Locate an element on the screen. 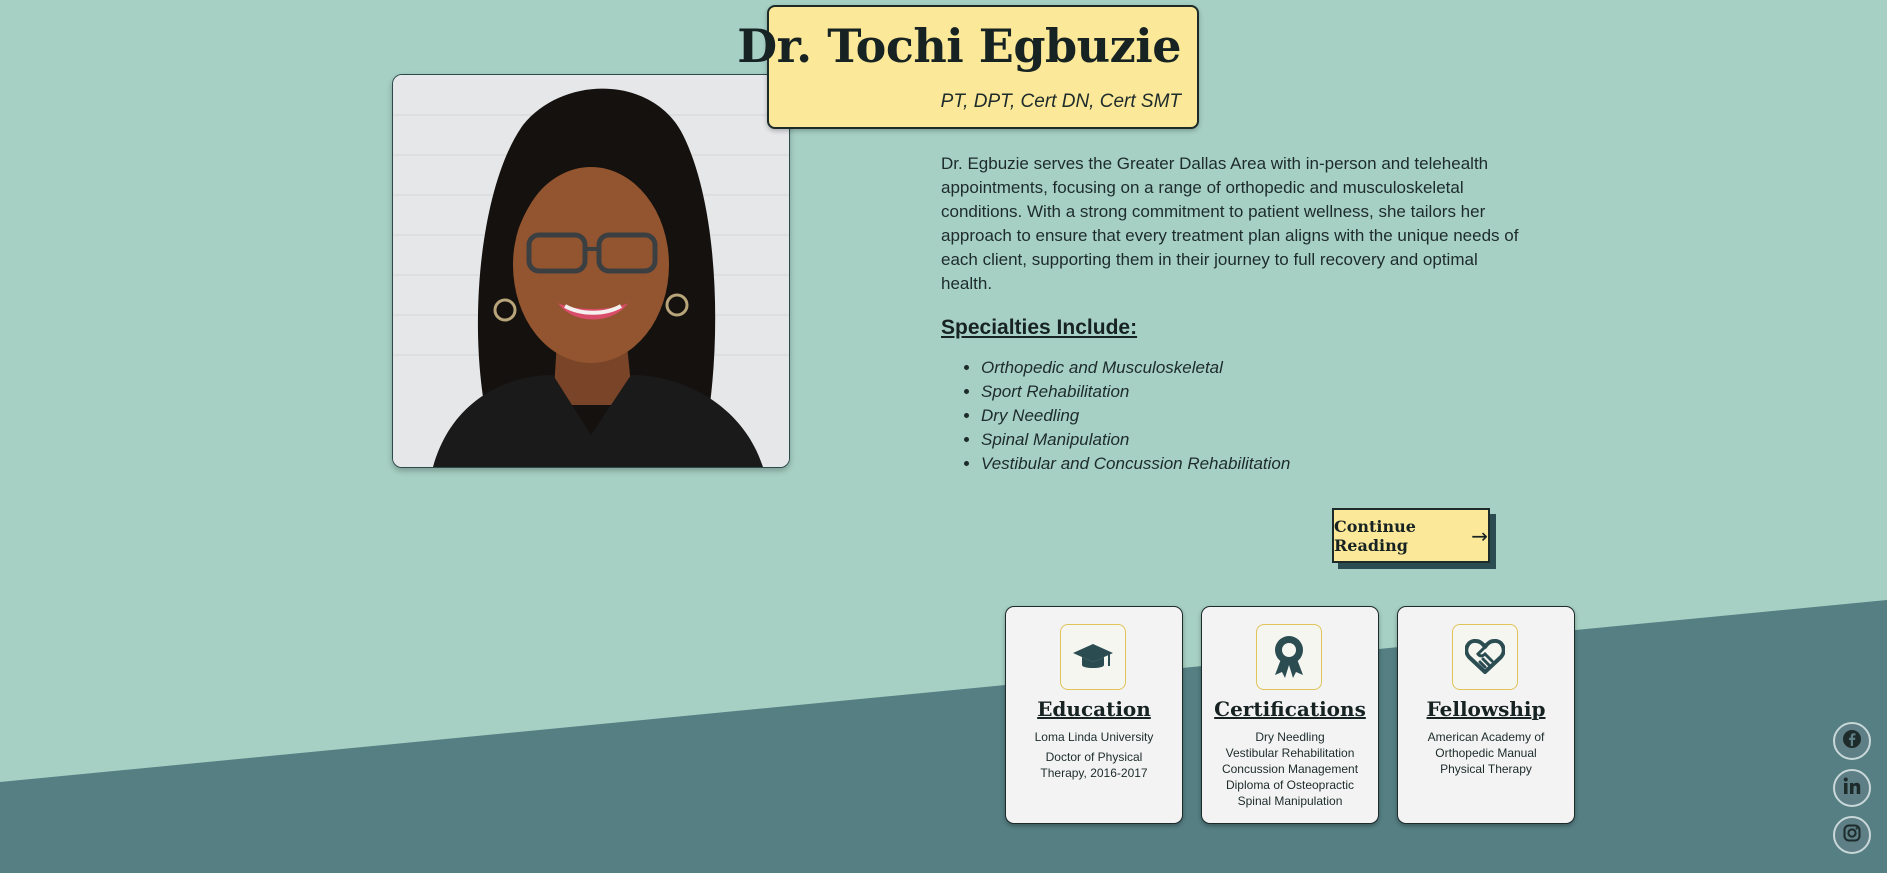 Image resolution: width=1887 pixels, height=873 pixels. fellowship-line: Physical Therapy is located at coordinates (1486, 769).